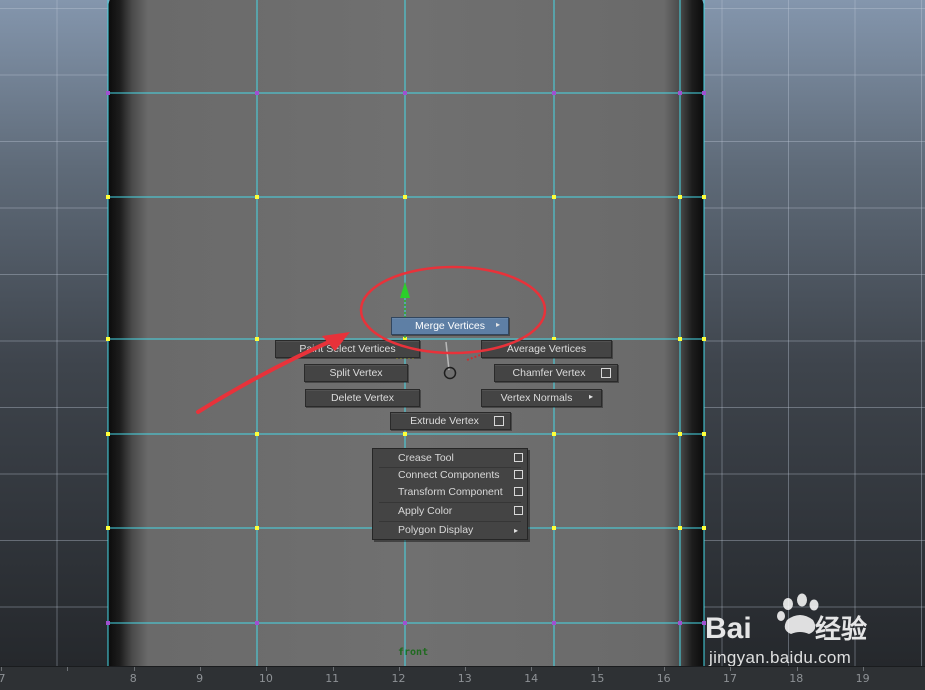 The image size is (925, 690). I want to click on extrude-vertex-menu-item: Extrude Vertex, so click(450, 421).